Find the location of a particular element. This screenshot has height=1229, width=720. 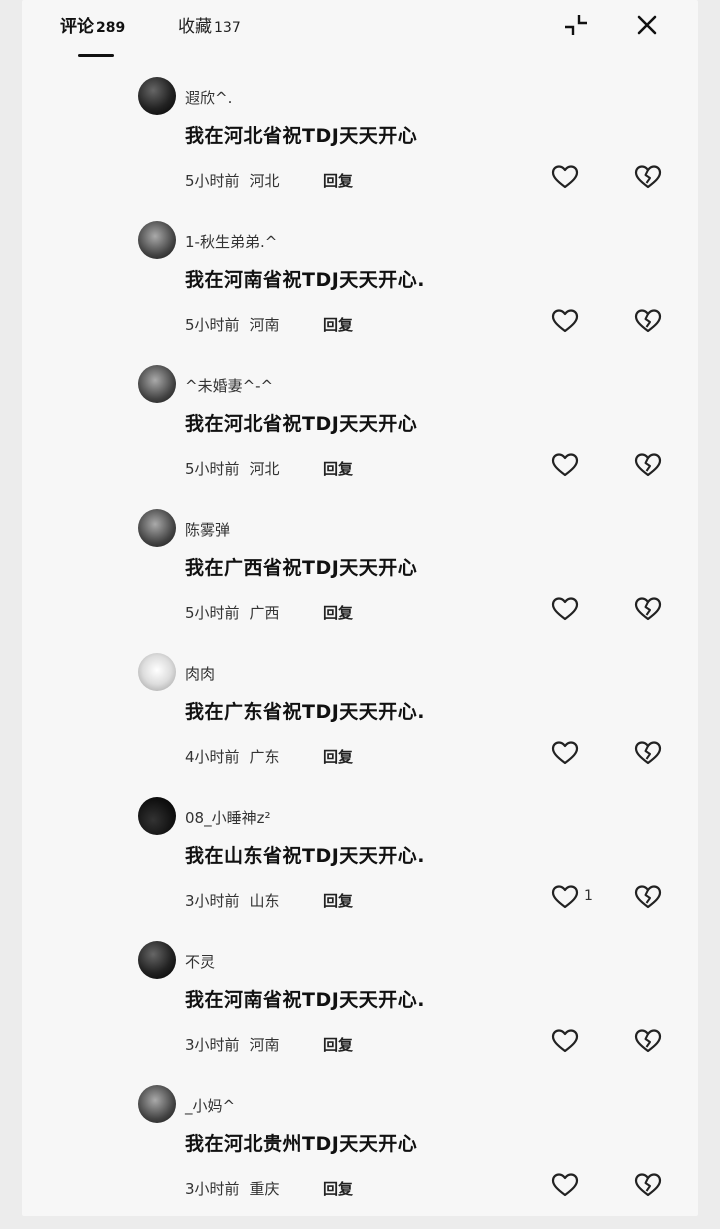

comment-location: 山东 is located at coordinates (264, 901).